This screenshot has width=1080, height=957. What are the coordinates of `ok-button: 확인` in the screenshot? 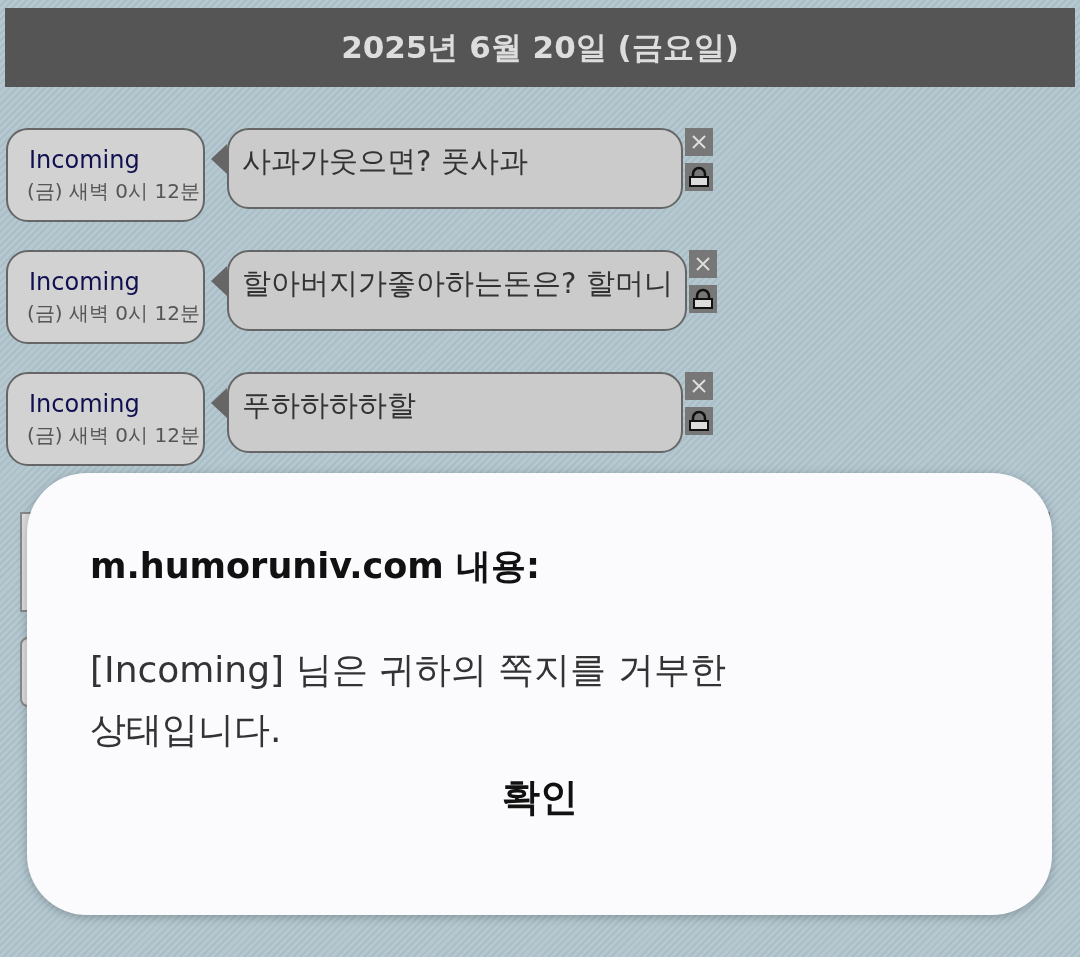 It's located at (539, 797).